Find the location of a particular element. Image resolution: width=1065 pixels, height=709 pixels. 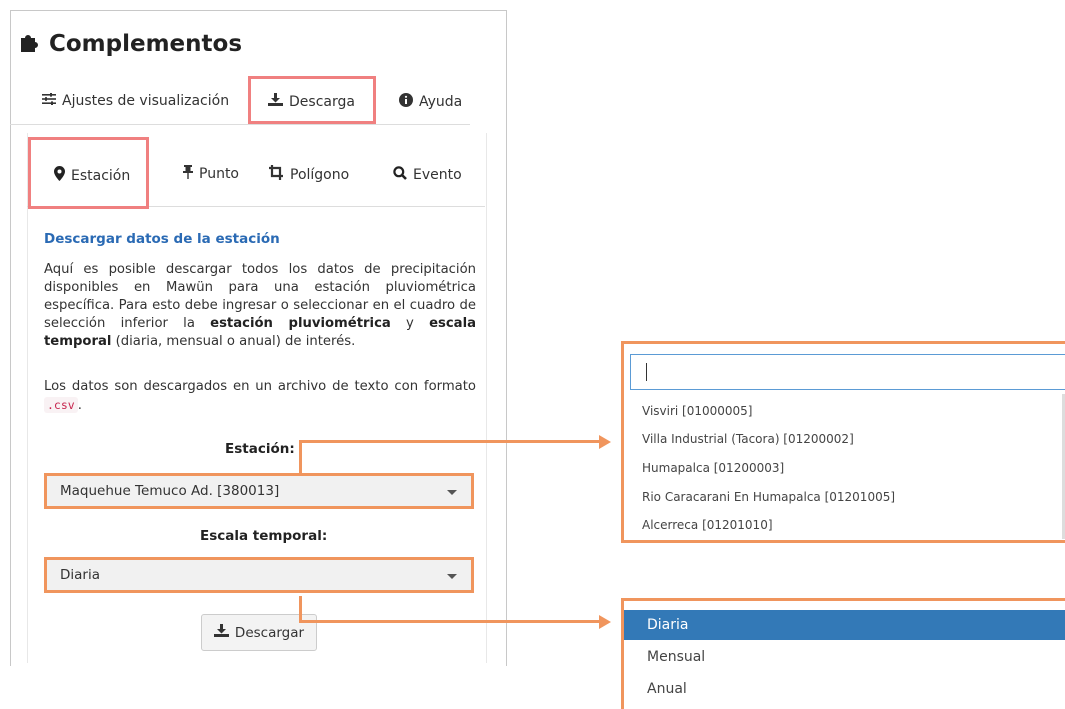

tab-evento: Evento is located at coordinates (427, 175).